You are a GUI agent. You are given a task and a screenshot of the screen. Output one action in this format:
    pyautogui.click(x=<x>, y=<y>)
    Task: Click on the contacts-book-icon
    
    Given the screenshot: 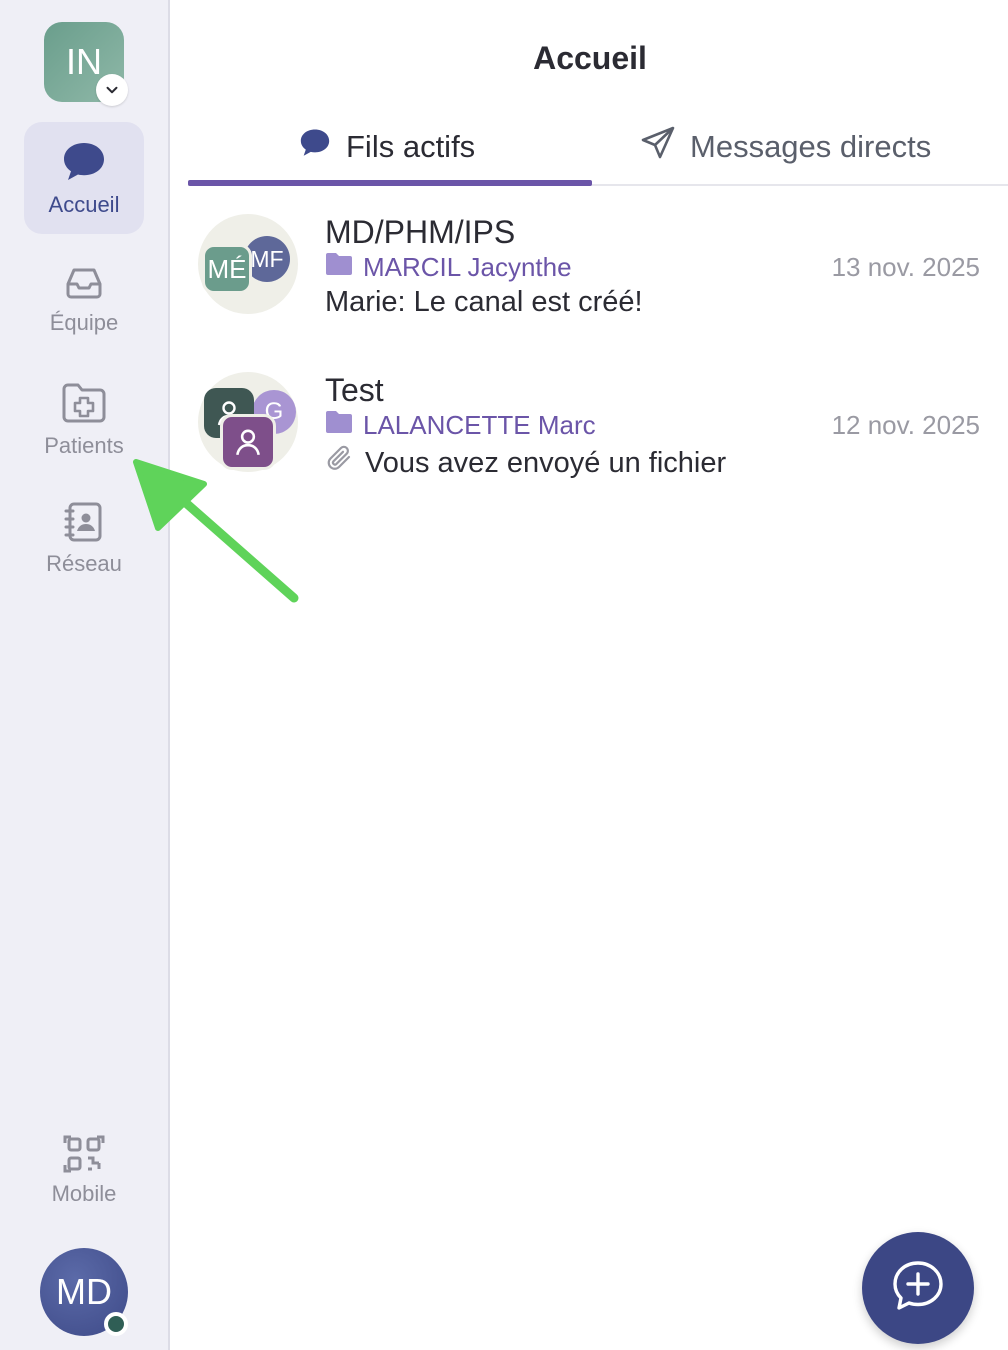 What is the action you would take?
    pyautogui.click(x=84, y=522)
    